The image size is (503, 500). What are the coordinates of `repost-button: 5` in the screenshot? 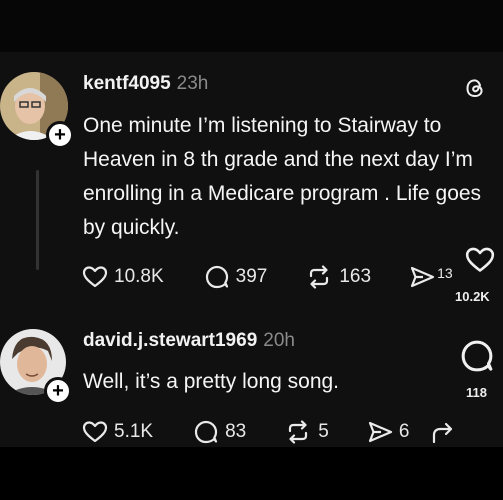 It's located at (306, 432).